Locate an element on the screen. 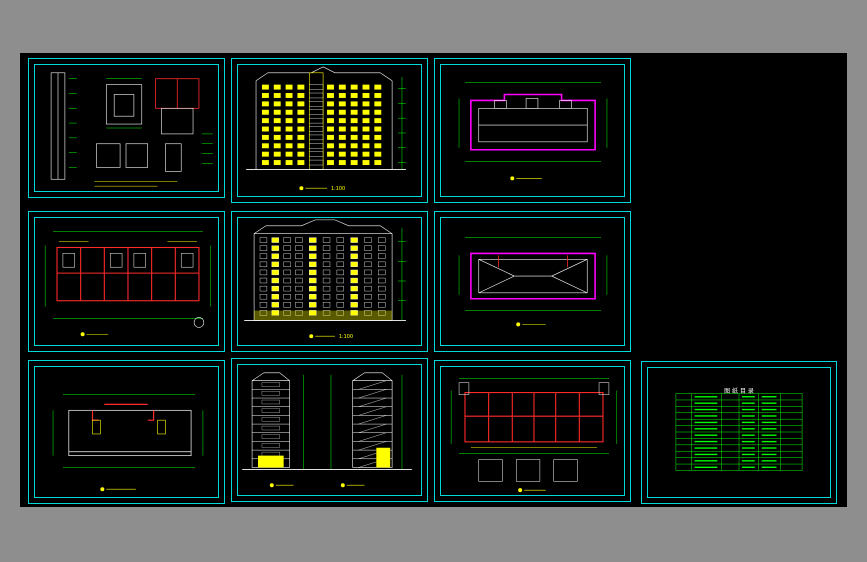 The height and width of the screenshot is (562, 867). sheet-drawing-schedule: 图 纸 目 录 is located at coordinates (739, 432).